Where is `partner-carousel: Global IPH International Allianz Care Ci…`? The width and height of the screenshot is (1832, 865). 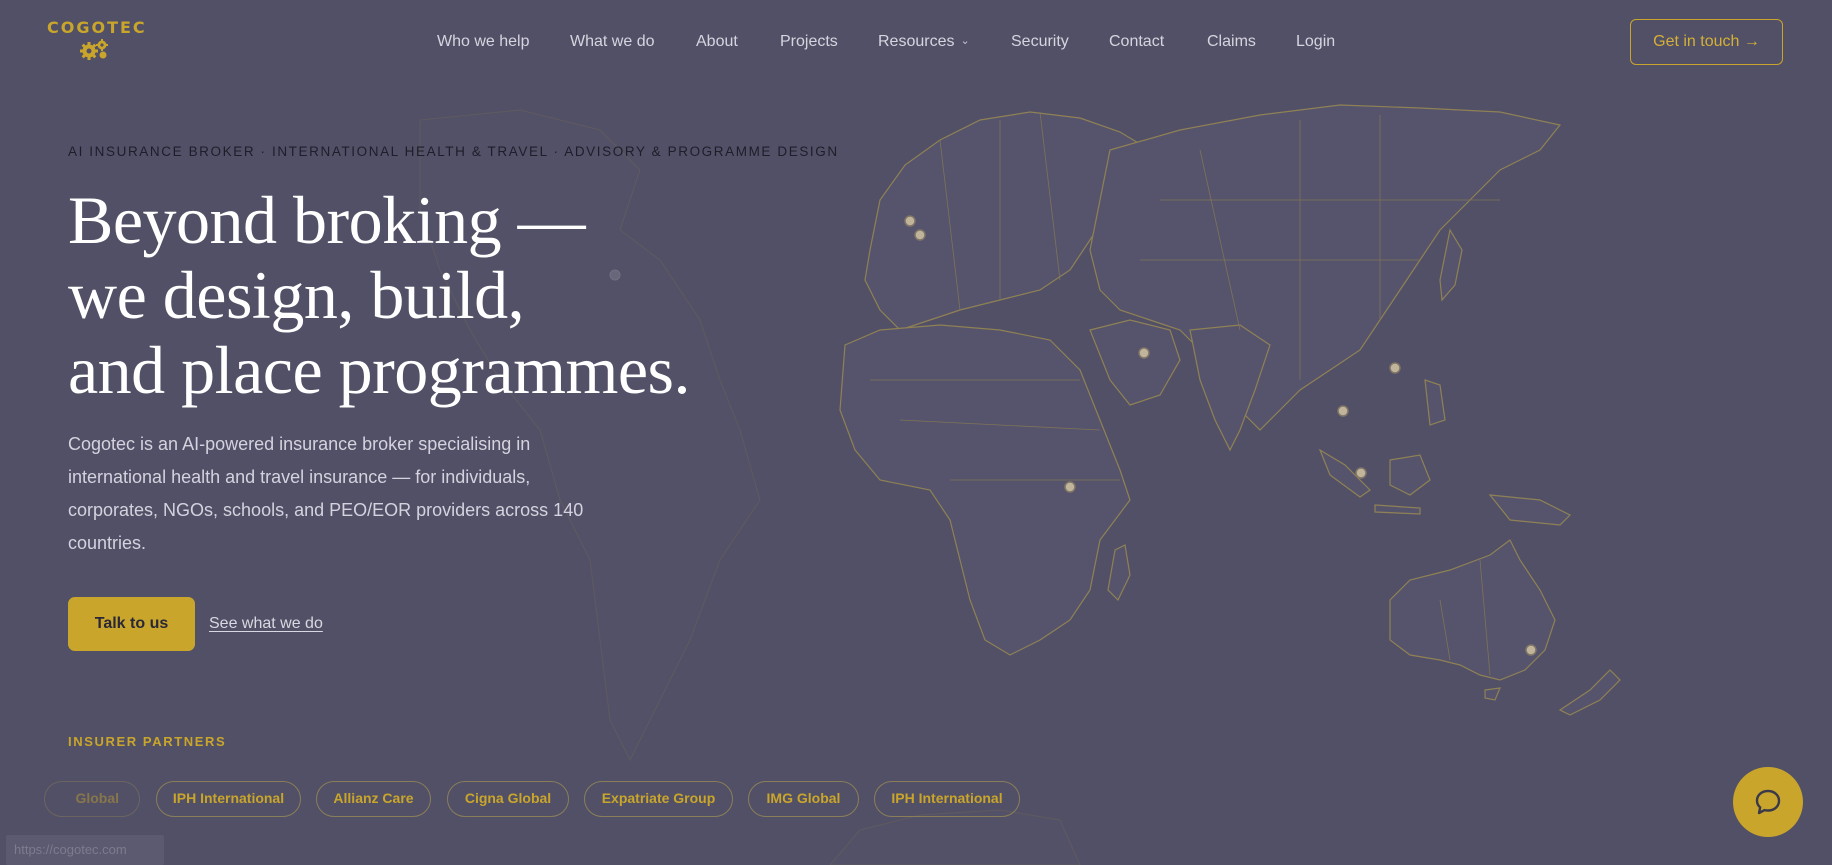 partner-carousel: Global IPH International Allianz Care Ci… is located at coordinates (550, 799).